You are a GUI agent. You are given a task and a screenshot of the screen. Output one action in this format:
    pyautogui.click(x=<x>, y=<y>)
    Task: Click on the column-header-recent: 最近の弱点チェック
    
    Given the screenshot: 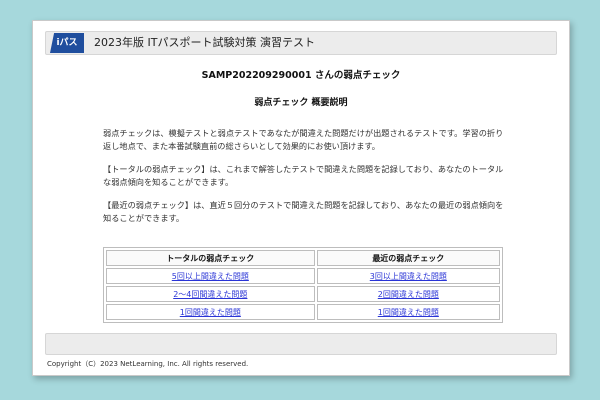 What is the action you would take?
    pyautogui.click(x=408, y=258)
    